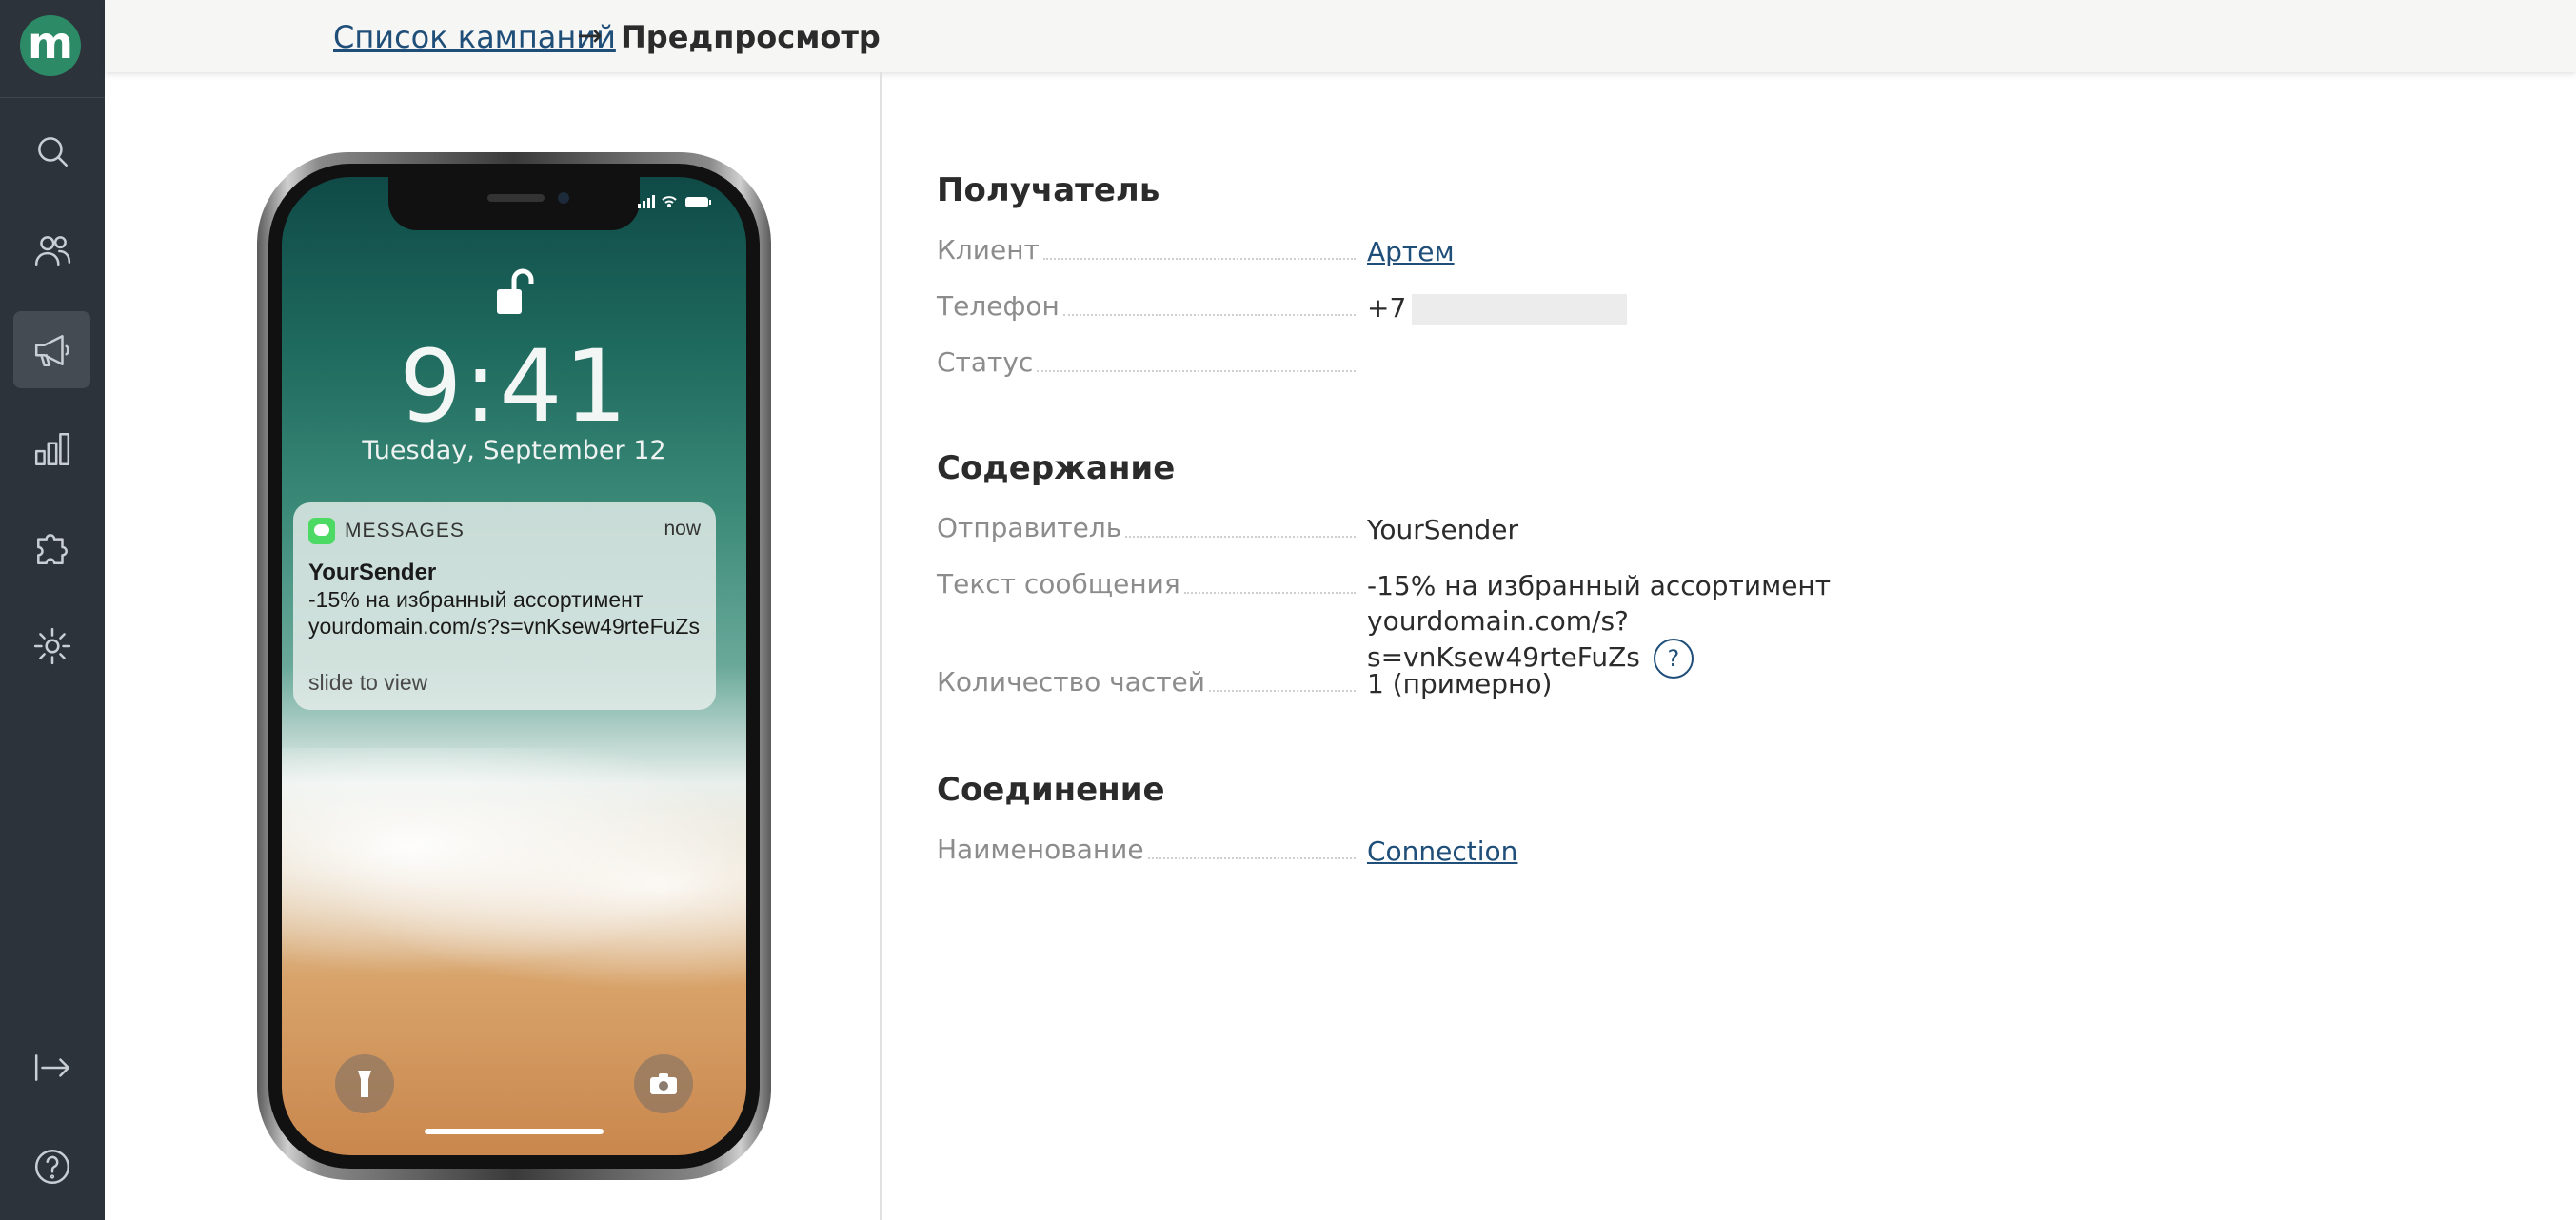 Image resolution: width=2576 pixels, height=1220 pixels. I want to click on sidebar-item-analytics, so click(51, 448).